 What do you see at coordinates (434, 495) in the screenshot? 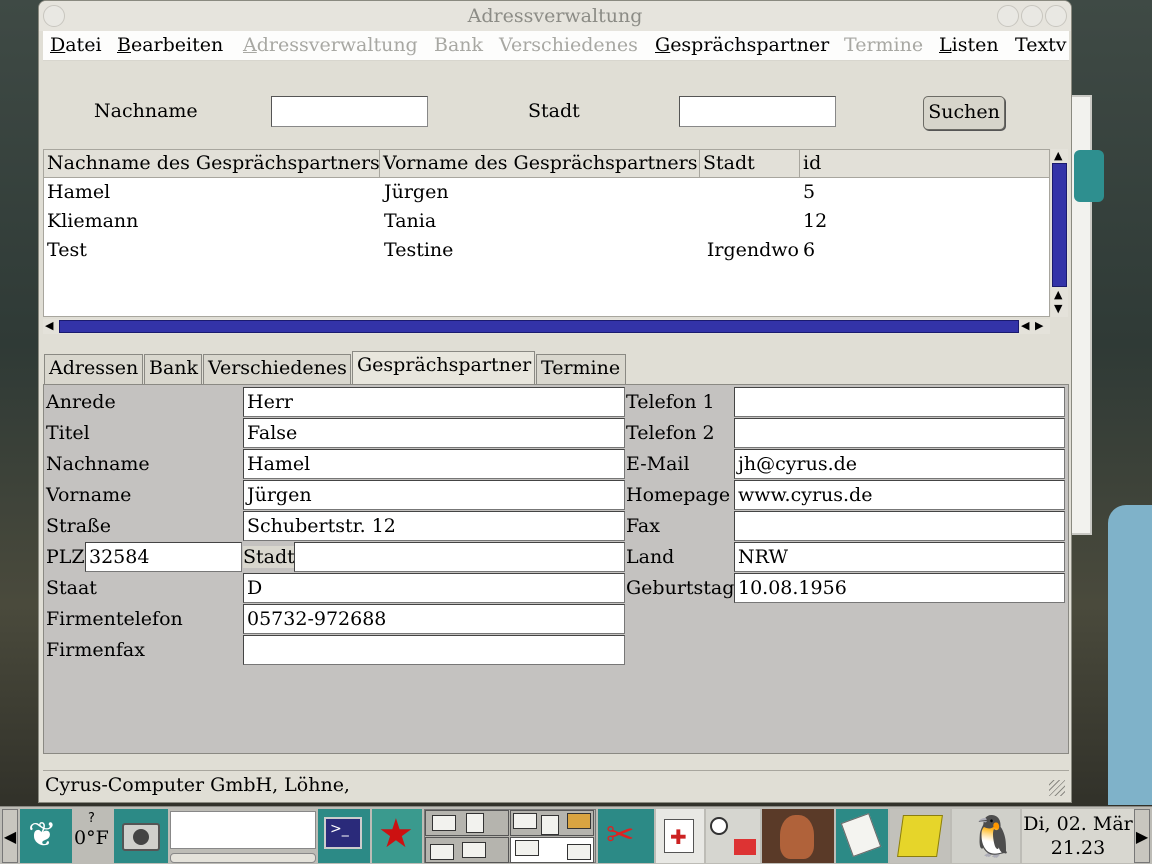
I see `vorname-field: Jürgen` at bounding box center [434, 495].